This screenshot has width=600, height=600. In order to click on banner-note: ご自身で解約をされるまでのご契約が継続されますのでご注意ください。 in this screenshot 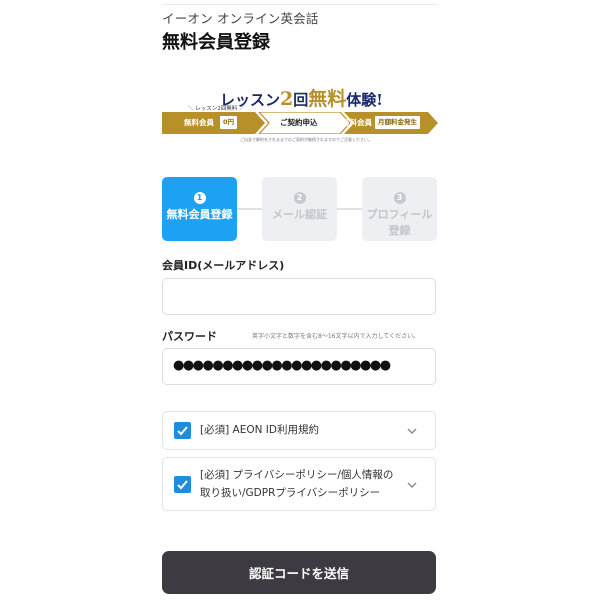, I will do `click(306, 139)`.